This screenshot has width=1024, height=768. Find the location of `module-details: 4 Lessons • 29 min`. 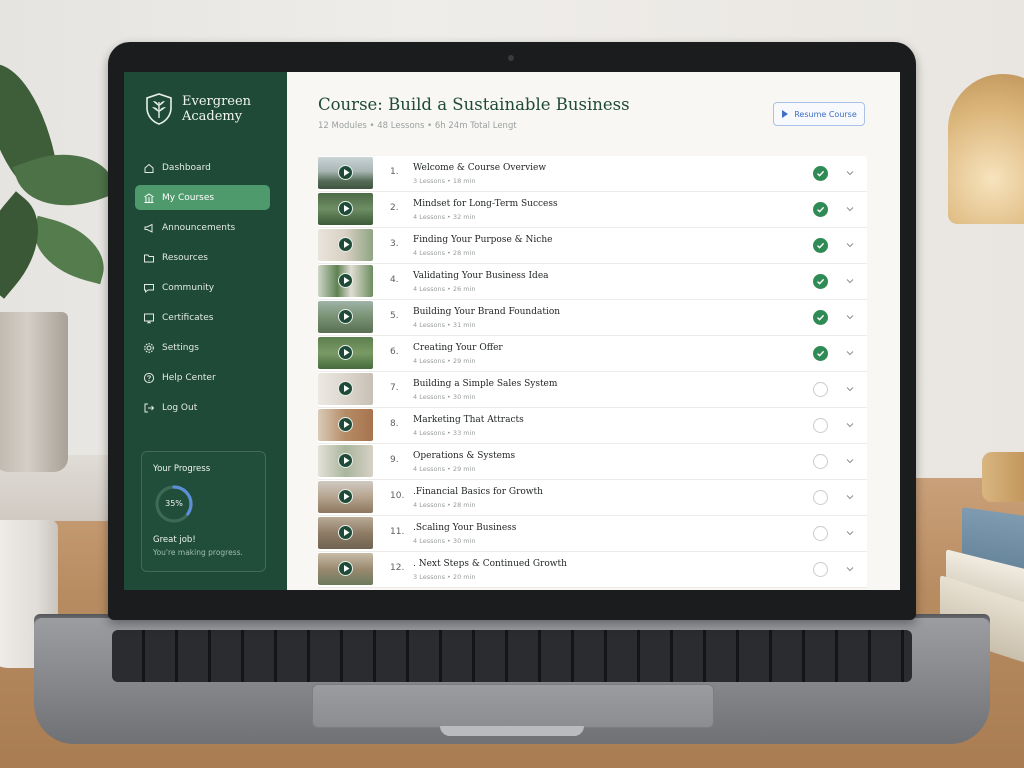

module-details: 4 Lessons • 29 min is located at coordinates (444, 469).